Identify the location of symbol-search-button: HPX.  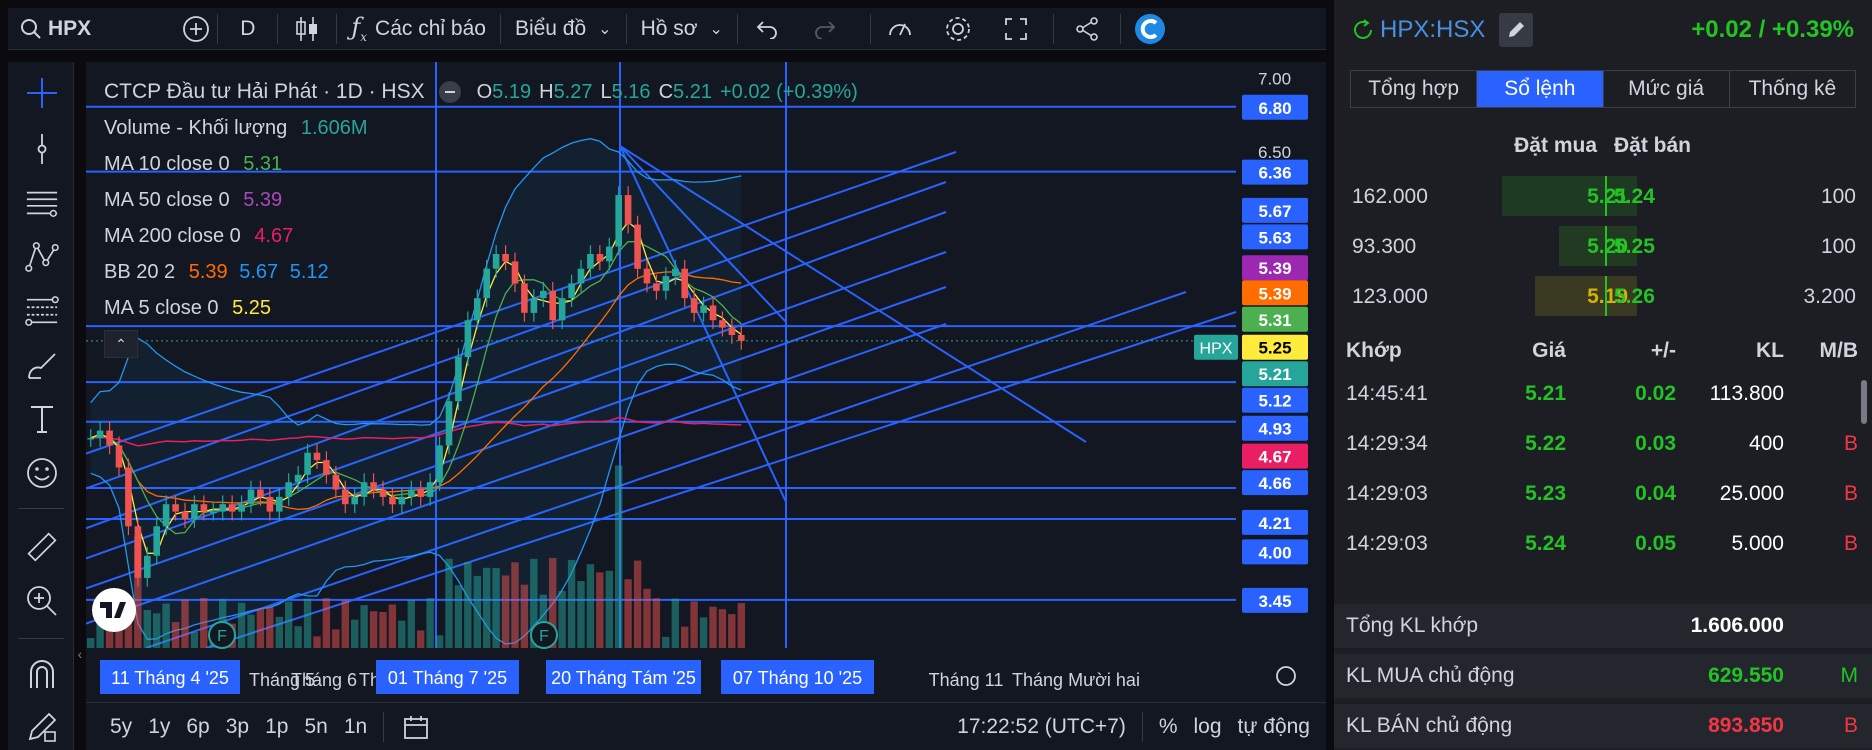
(56, 29).